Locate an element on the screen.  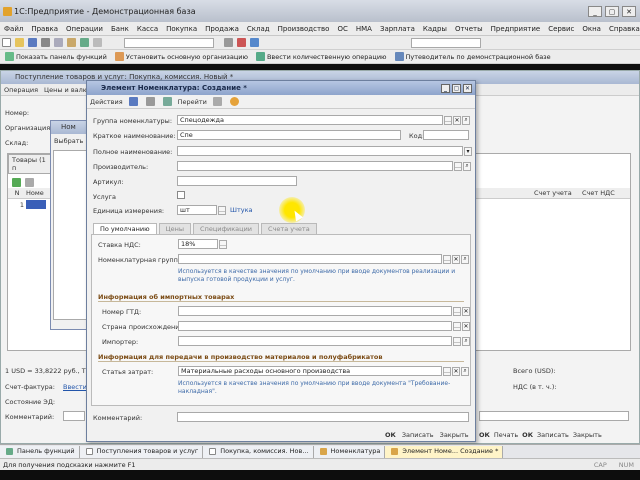
enter-initial-button: Ввести количественную операцию is located at coordinates (320, 56).